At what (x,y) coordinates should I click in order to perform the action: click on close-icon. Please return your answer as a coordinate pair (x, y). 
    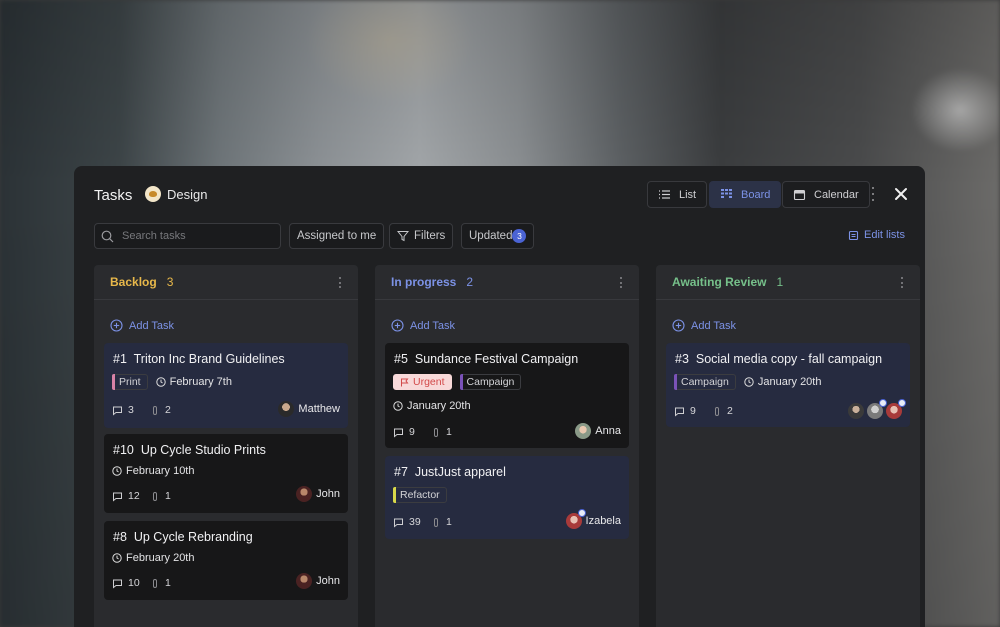
    Looking at the image, I should click on (901, 194).